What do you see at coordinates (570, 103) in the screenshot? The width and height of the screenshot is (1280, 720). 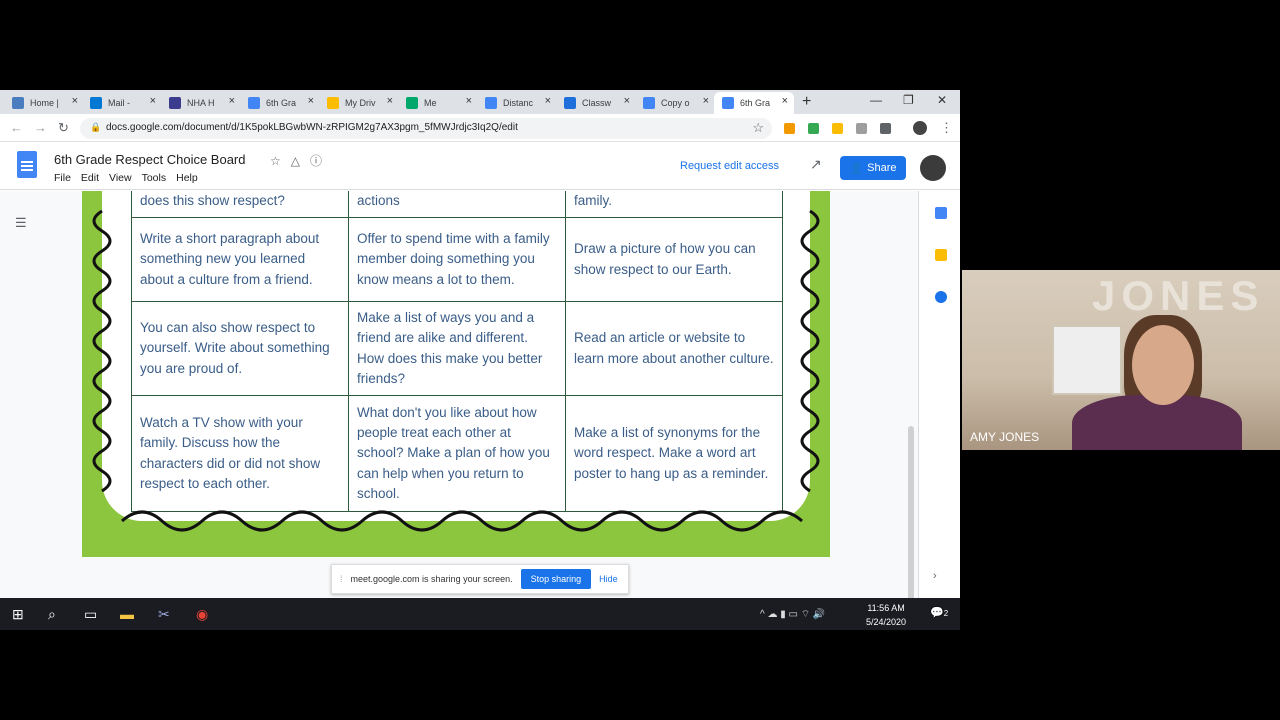 I see `classroom-favicon-icon` at bounding box center [570, 103].